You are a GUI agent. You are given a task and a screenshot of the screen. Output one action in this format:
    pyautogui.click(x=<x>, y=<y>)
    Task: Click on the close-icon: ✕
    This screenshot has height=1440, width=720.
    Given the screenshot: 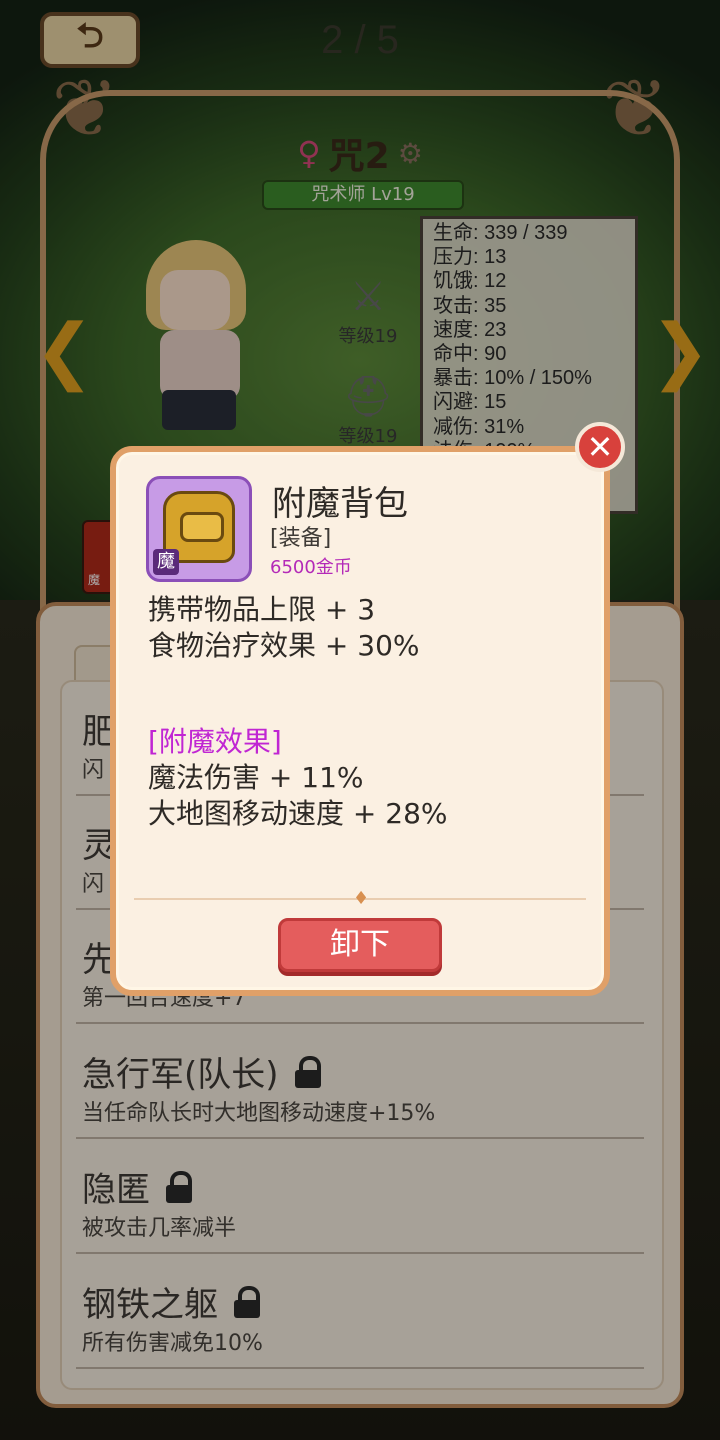 What is the action you would take?
    pyautogui.click(x=600, y=447)
    